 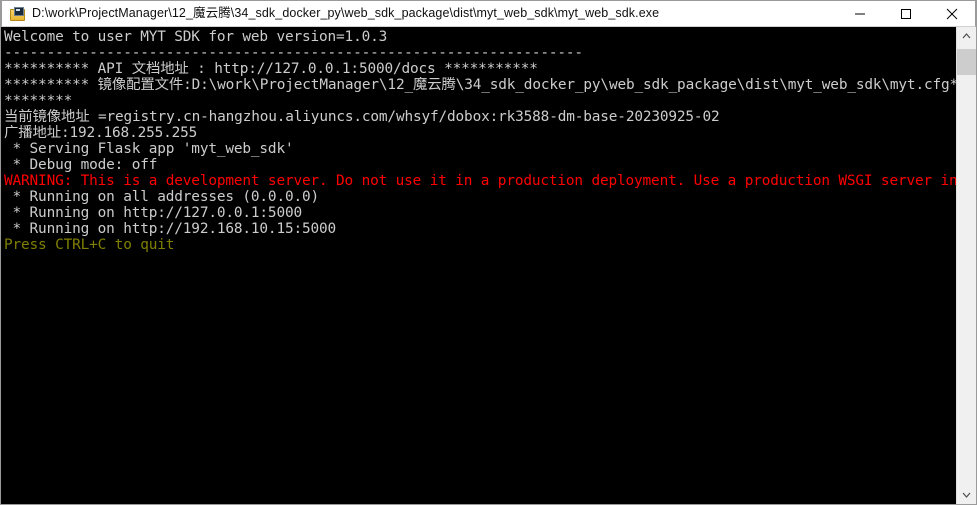 I want to click on chevron-down-icon, so click(x=966, y=495).